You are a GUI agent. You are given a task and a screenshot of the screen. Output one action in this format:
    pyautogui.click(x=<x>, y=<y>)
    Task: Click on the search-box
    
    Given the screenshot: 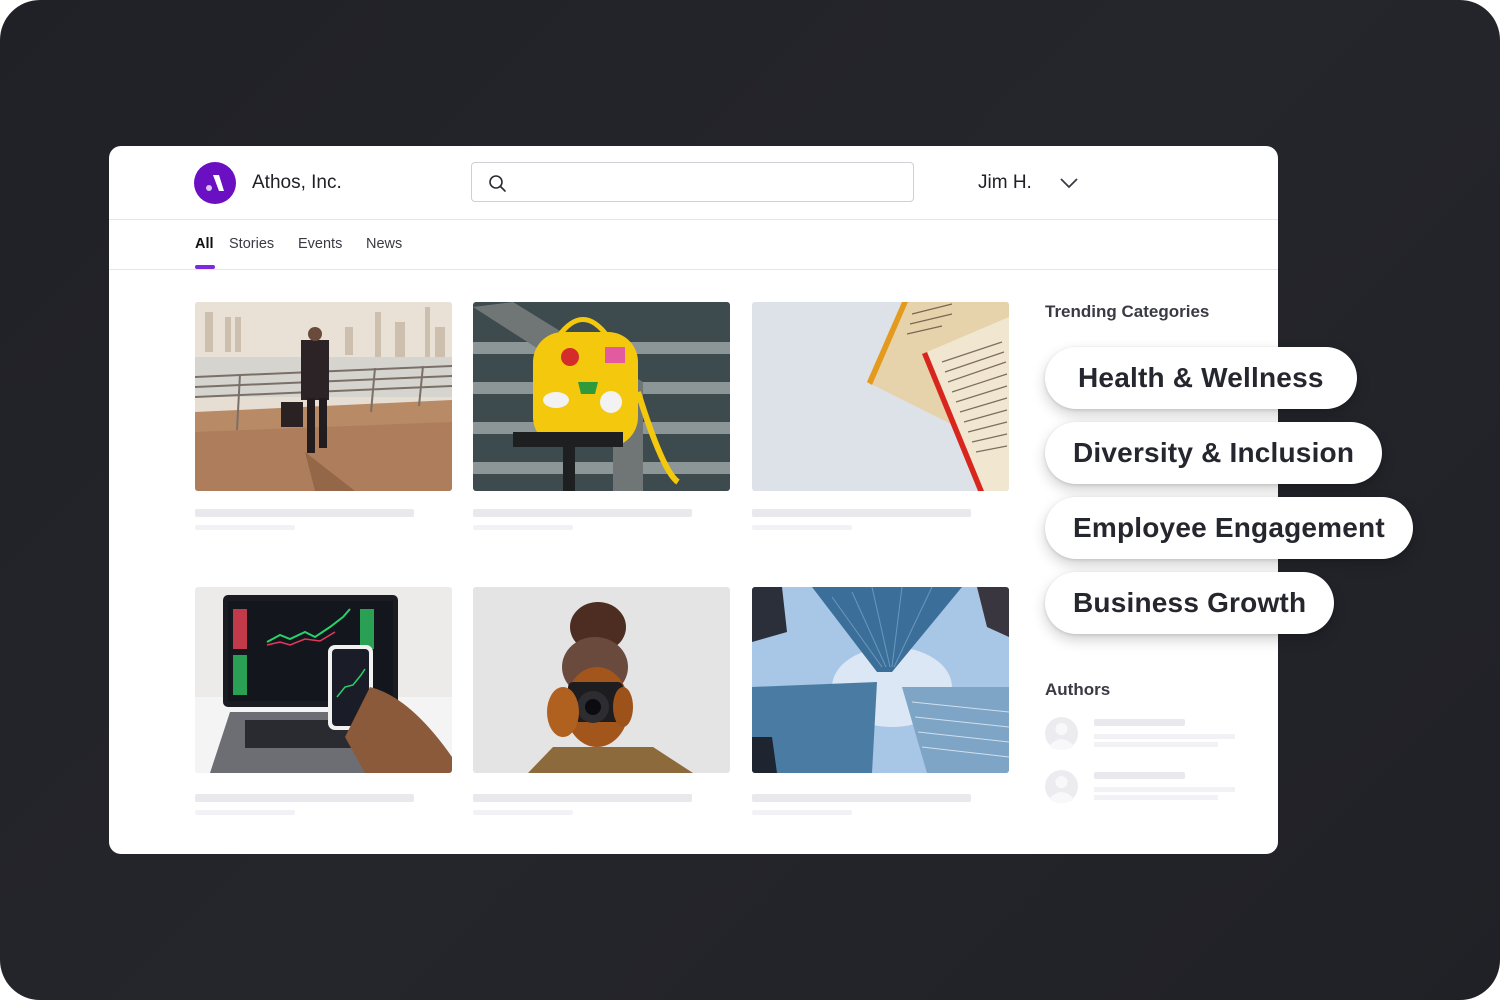 What is the action you would take?
    pyautogui.click(x=692, y=182)
    